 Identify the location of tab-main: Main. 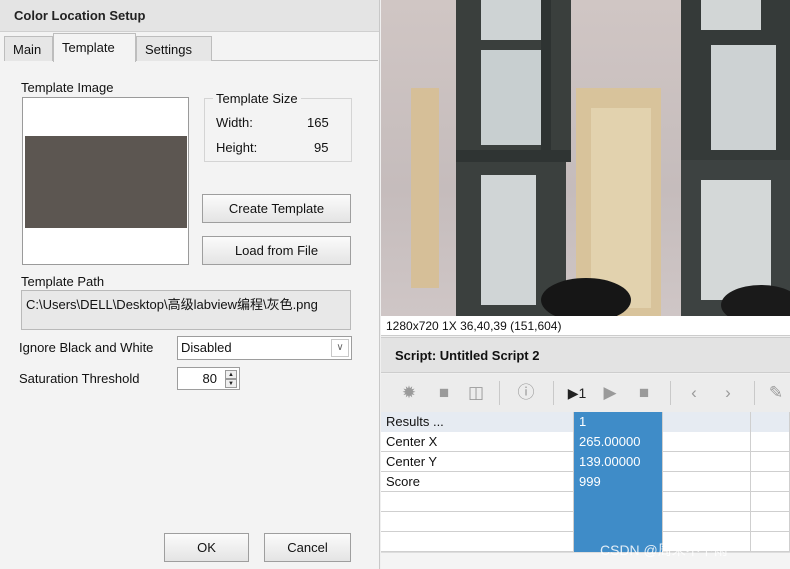
(28, 48).